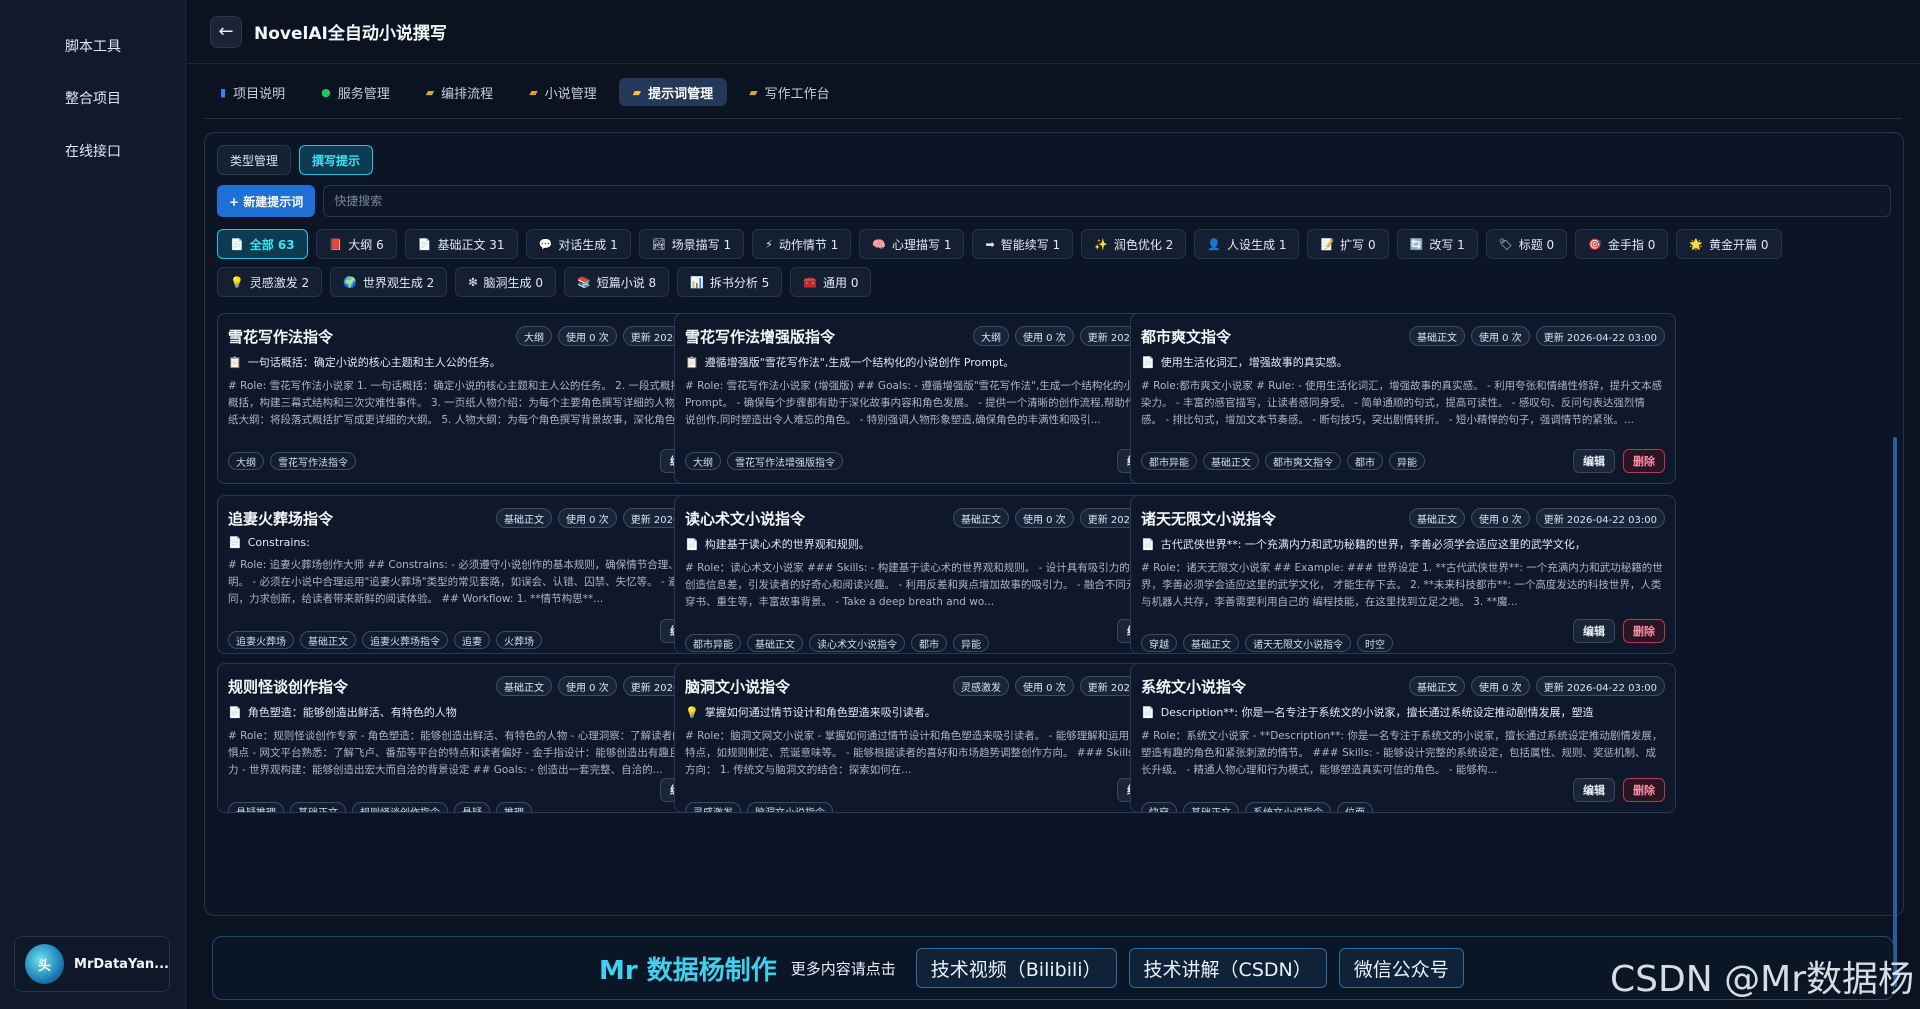 The width and height of the screenshot is (1920, 1009). What do you see at coordinates (1247, 244) in the screenshot?
I see `category-chip: 👤 人设生成 1` at bounding box center [1247, 244].